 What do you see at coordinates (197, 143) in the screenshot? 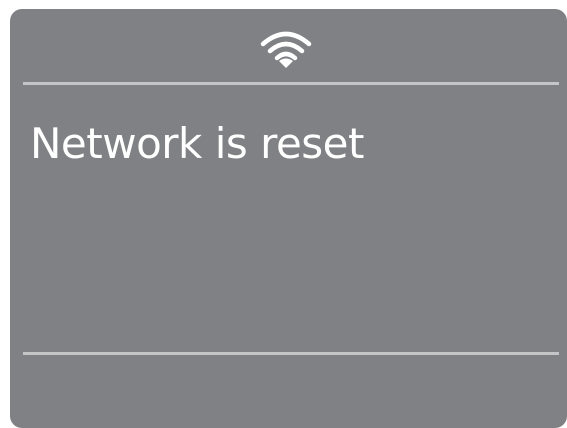
I see `status-message: Network is reset` at bounding box center [197, 143].